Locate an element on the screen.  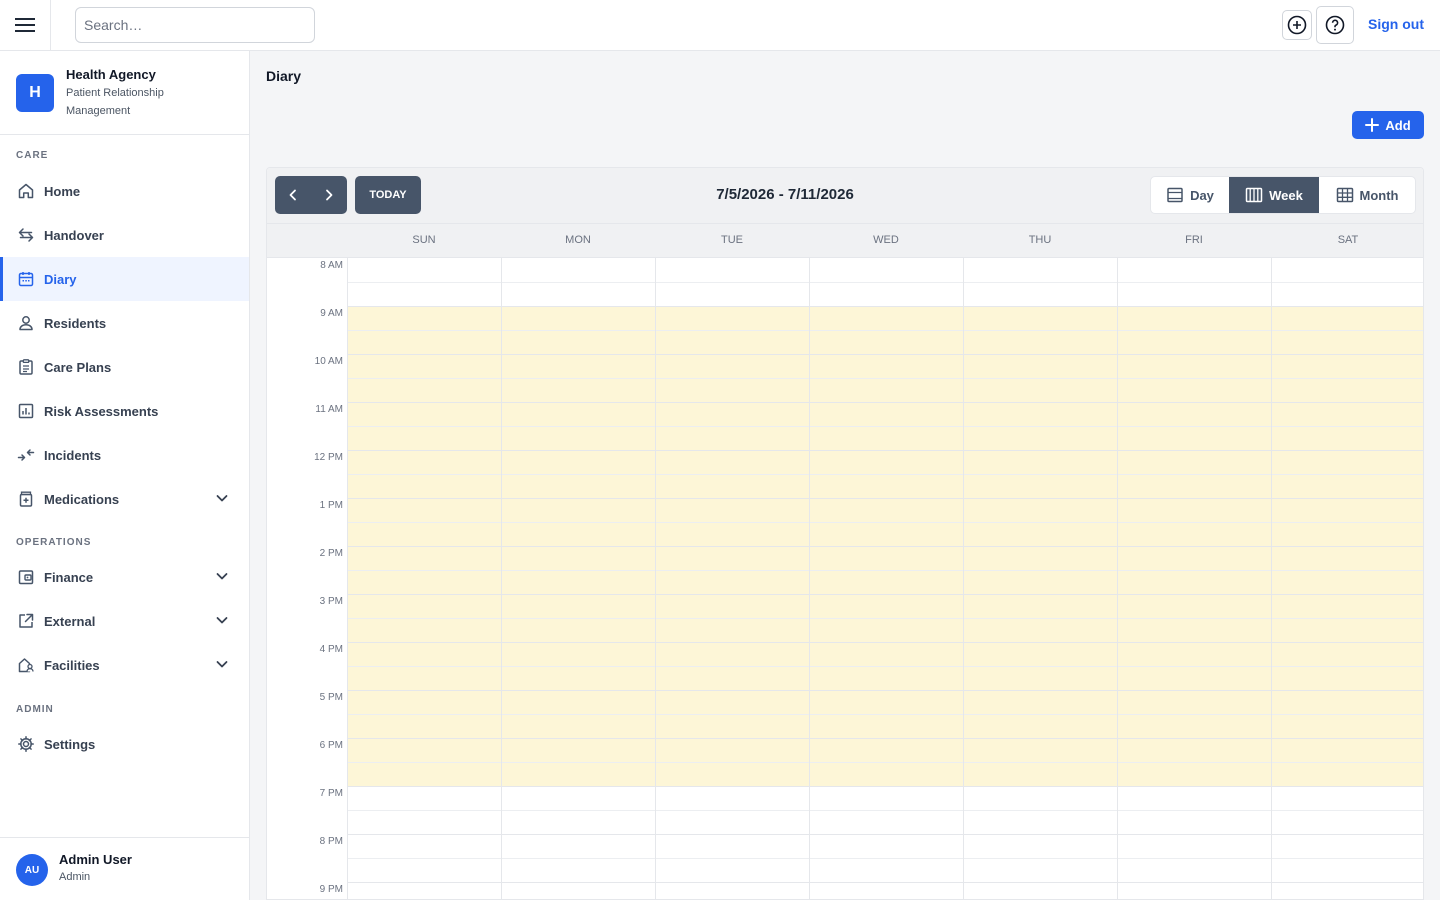
time-label: 5 PM is located at coordinates (331, 697).